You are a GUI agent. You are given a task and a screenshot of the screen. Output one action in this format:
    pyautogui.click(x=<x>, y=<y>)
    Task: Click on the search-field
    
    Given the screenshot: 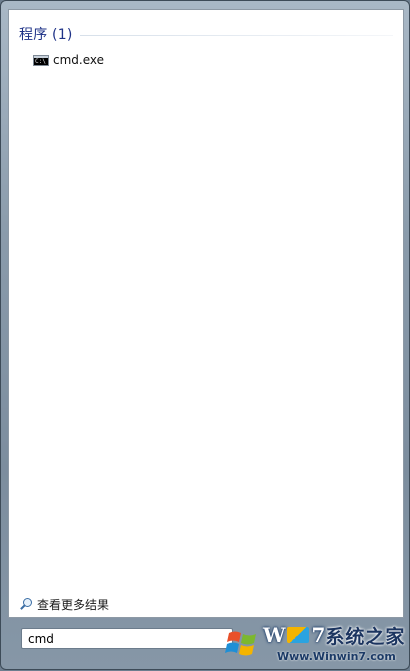 What is the action you would take?
    pyautogui.click(x=127, y=638)
    